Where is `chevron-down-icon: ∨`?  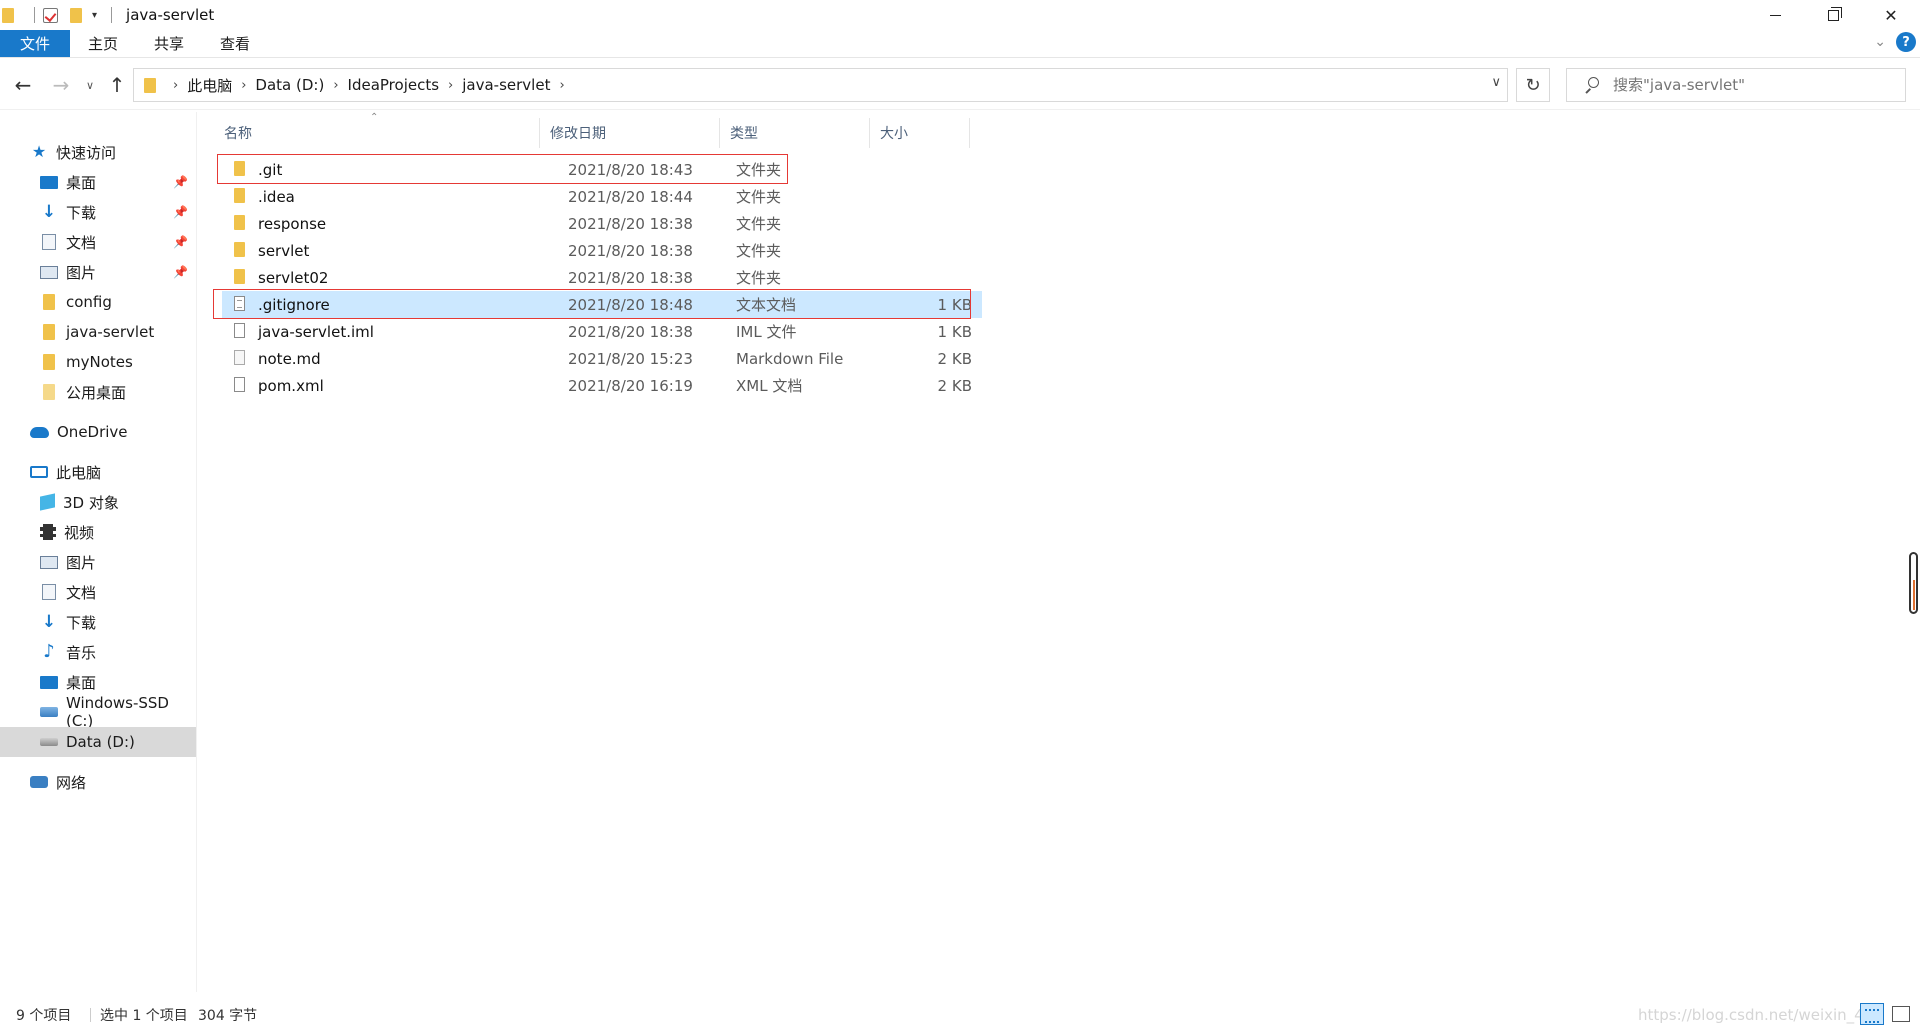 chevron-down-icon: ∨ is located at coordinates (90, 85).